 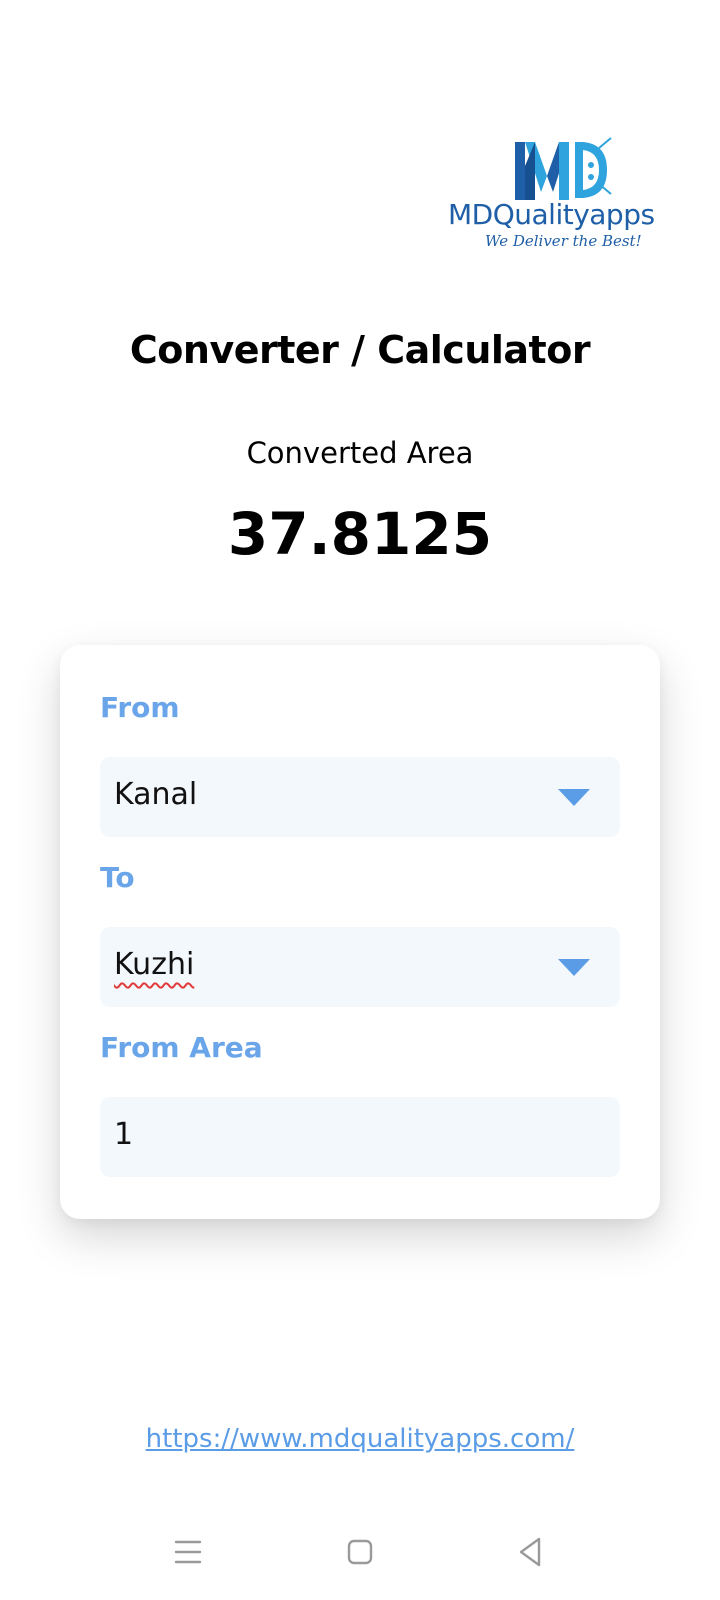 What do you see at coordinates (530, 1552) in the screenshot?
I see `back-icon` at bounding box center [530, 1552].